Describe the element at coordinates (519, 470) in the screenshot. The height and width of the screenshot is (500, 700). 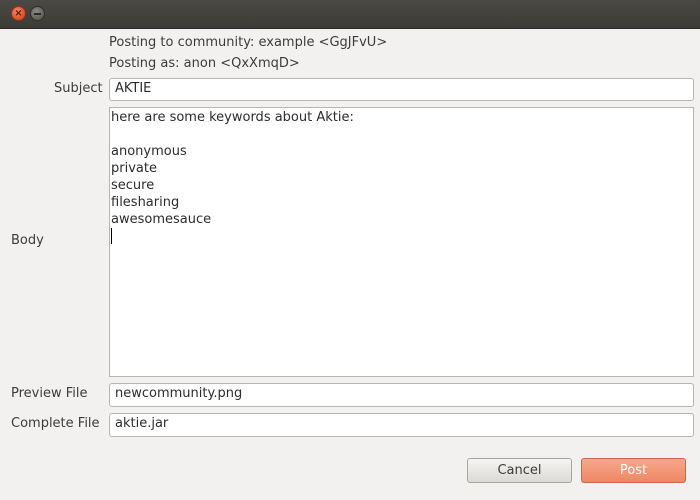
I see `cancel-button: Cancel` at that location.